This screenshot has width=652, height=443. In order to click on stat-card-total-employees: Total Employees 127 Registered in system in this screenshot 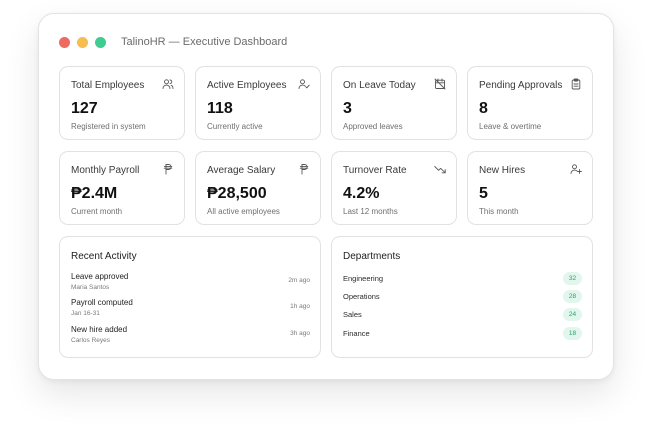, I will do `click(122, 103)`.